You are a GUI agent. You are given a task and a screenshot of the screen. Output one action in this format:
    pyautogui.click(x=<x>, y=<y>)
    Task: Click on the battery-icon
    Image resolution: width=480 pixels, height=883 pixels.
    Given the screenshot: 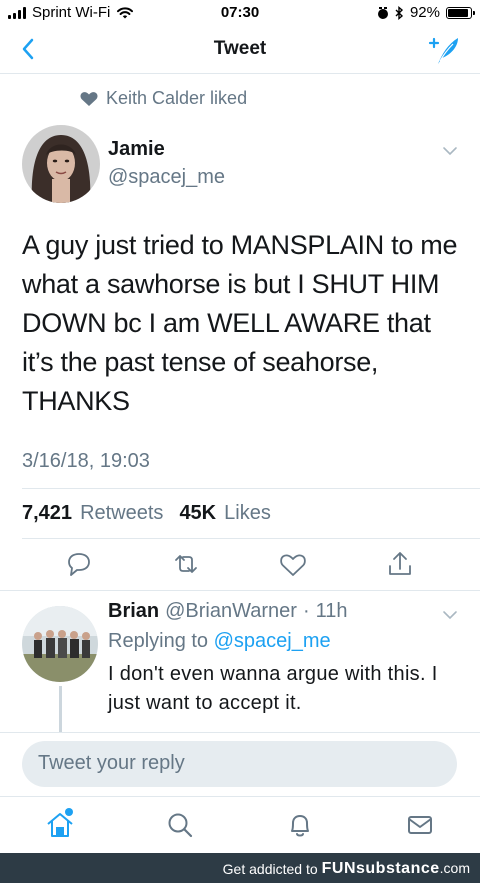 What is the action you would take?
    pyautogui.click(x=460, y=12)
    